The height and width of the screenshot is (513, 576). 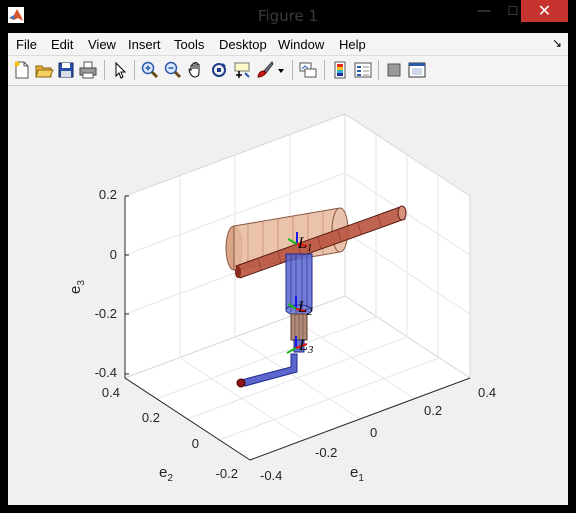 I want to click on menu-desktop: Desktop, so click(x=243, y=44).